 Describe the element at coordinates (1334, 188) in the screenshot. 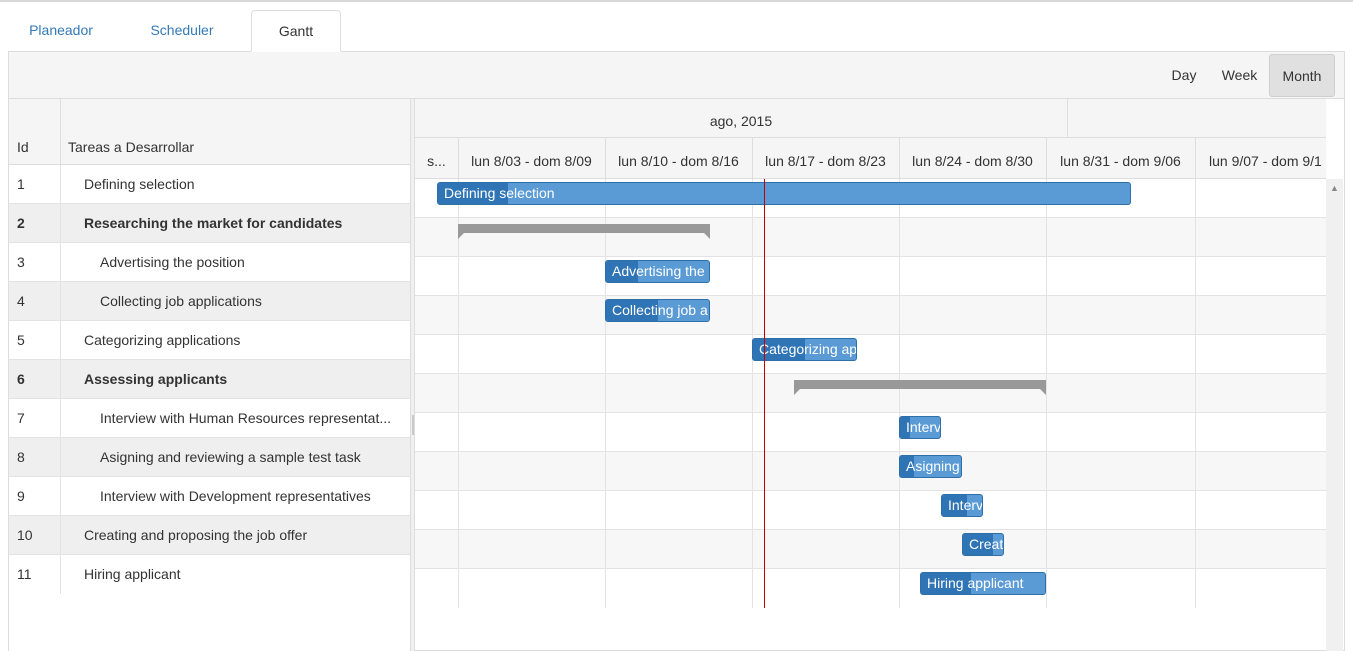

I see `scroll-up-icon: ▲` at that location.